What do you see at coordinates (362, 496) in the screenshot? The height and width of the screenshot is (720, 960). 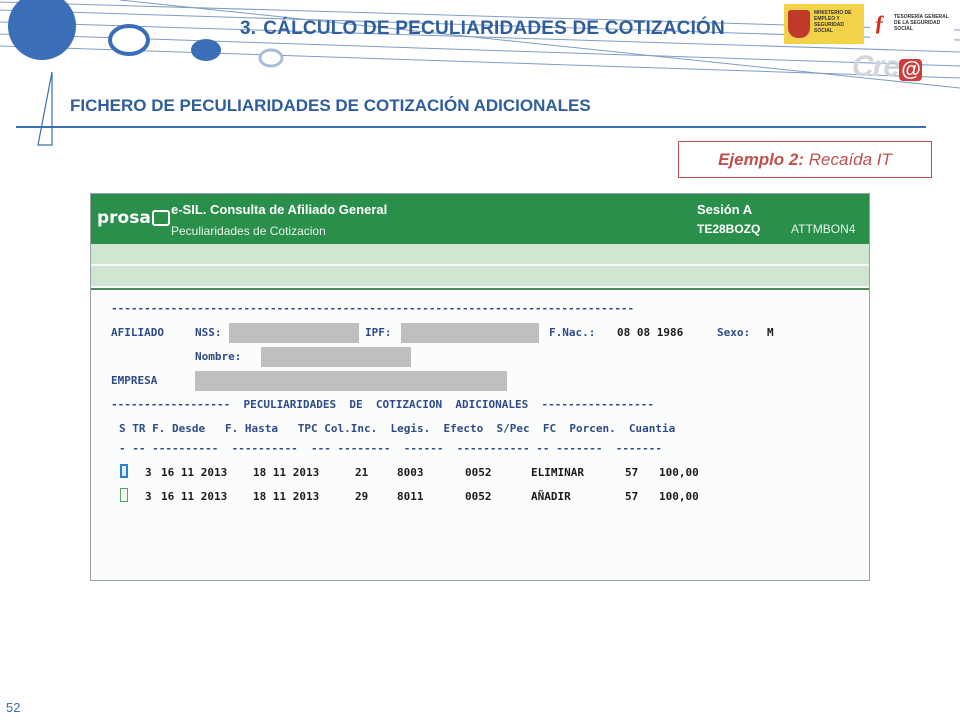 I see `row-2-tpc: 29` at bounding box center [362, 496].